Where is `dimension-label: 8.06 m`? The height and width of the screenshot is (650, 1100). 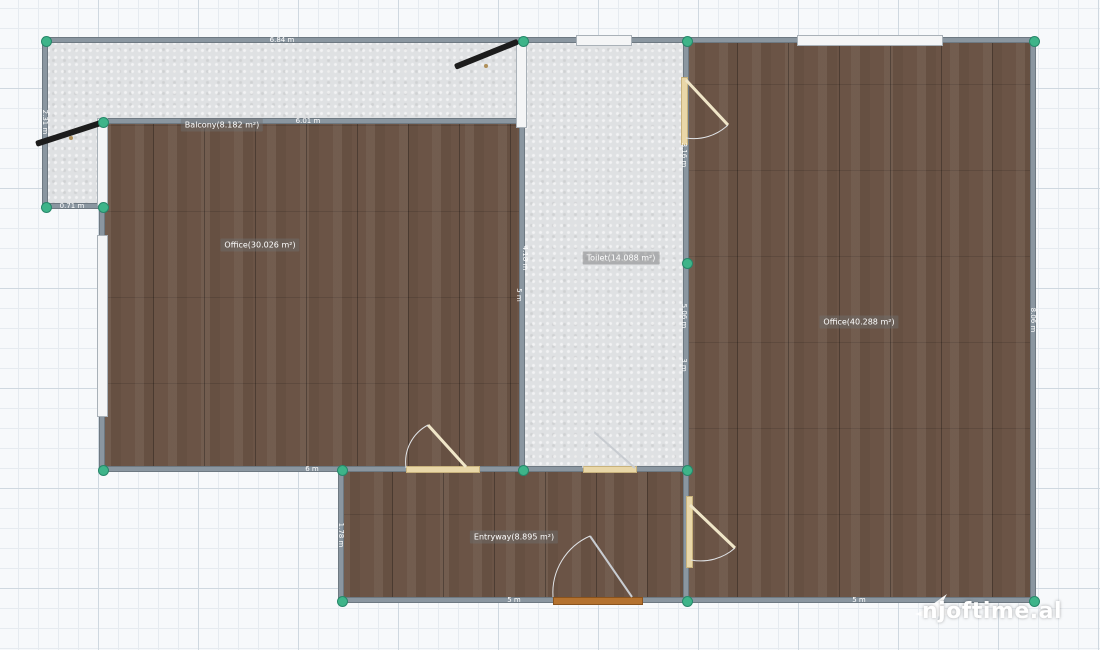
dimension-label: 8.06 m is located at coordinates (1033, 320).